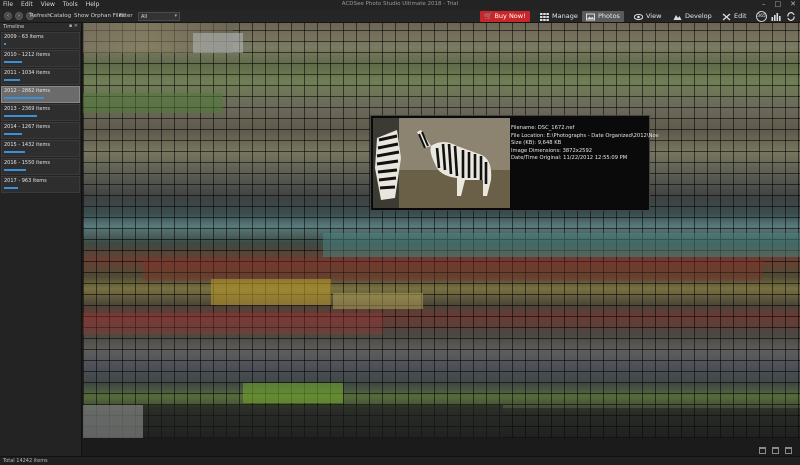 The height and width of the screenshot is (465, 800). I want to click on timeline-item: 2009 - 63 items, so click(40, 40).